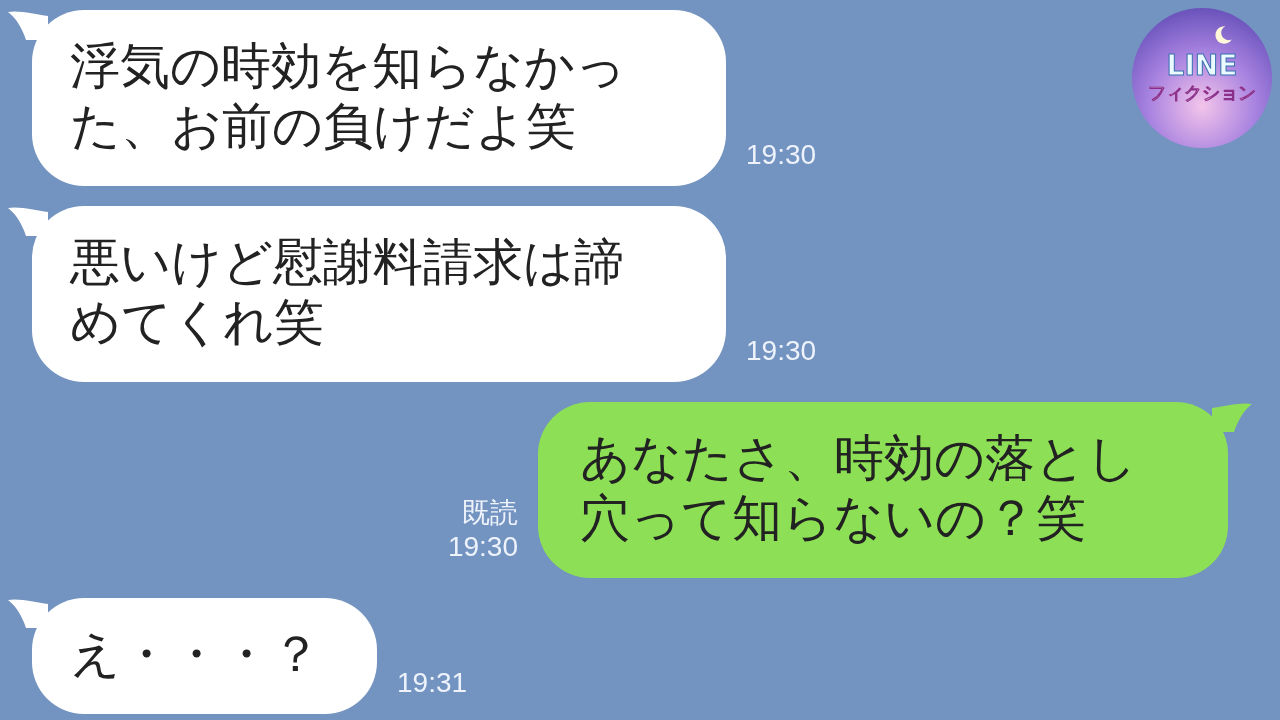 The width and height of the screenshot is (1280, 720). What do you see at coordinates (859, 488) in the screenshot?
I see `message-text: あなたさ、時効の落とし穴って知らないの？笑` at bounding box center [859, 488].